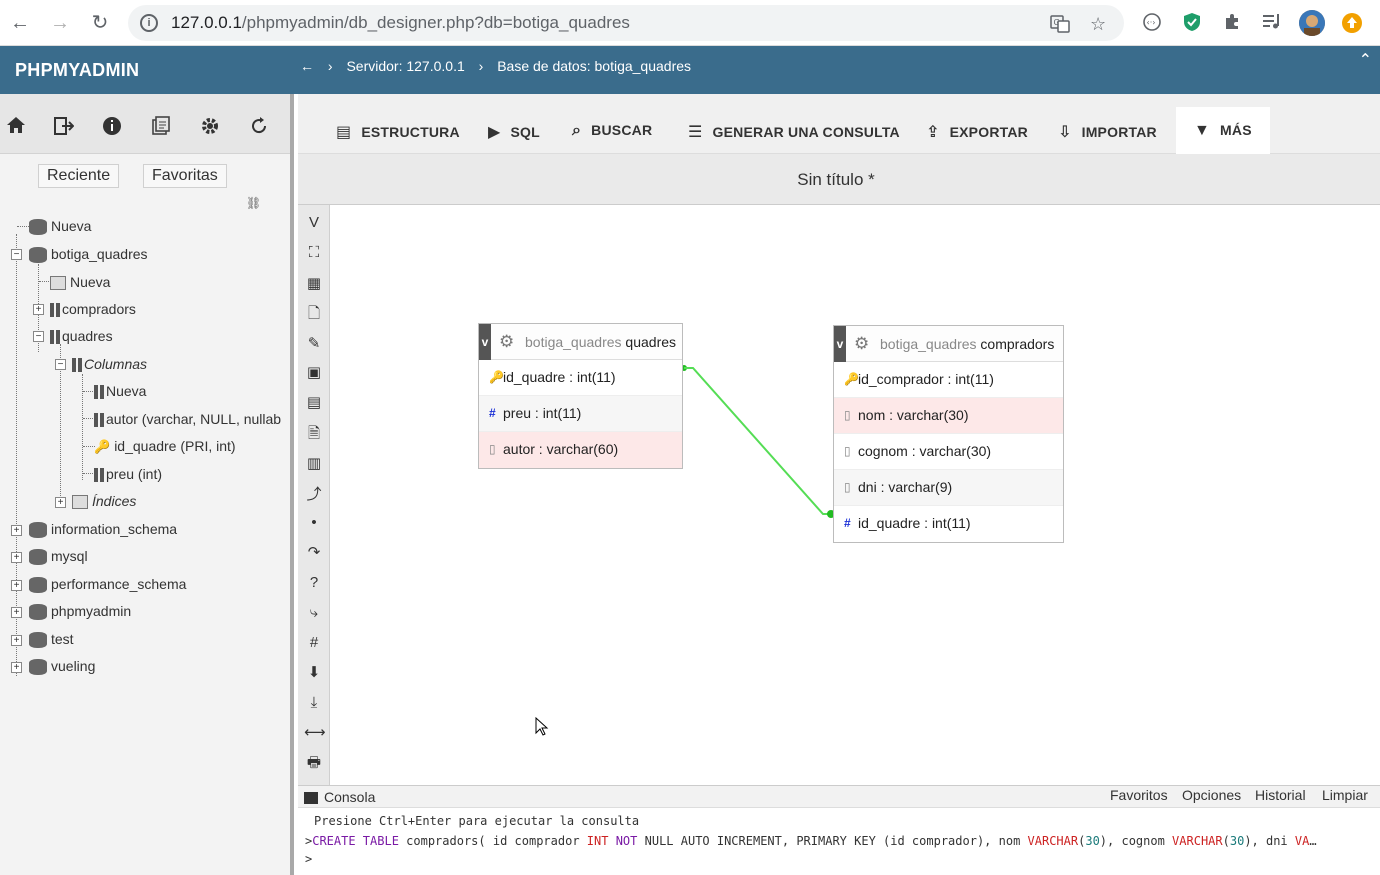 This screenshot has width=1380, height=875. What do you see at coordinates (580, 378) in the screenshot?
I see `field-row: 🔑 id_quadre : int(11)` at bounding box center [580, 378].